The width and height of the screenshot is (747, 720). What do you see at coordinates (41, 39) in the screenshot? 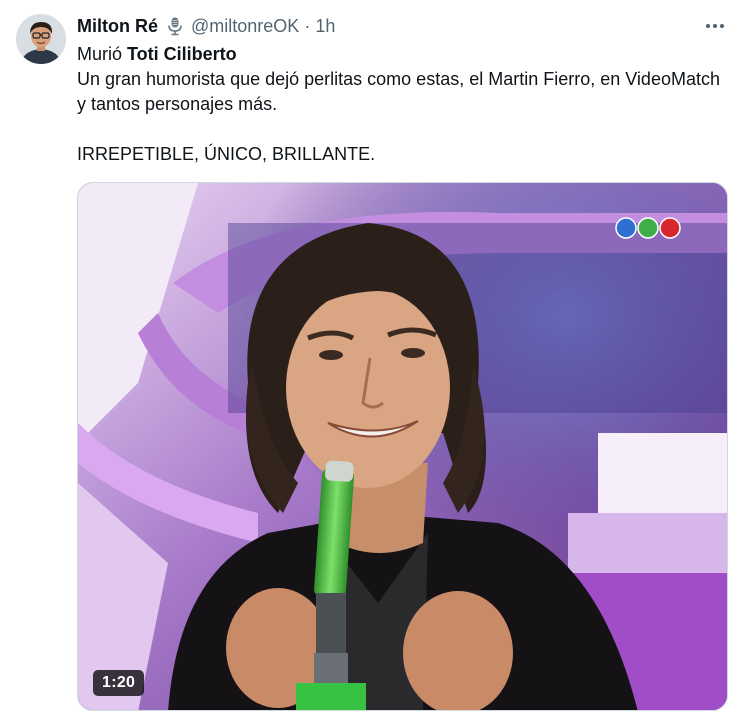
I see `avatar` at bounding box center [41, 39].